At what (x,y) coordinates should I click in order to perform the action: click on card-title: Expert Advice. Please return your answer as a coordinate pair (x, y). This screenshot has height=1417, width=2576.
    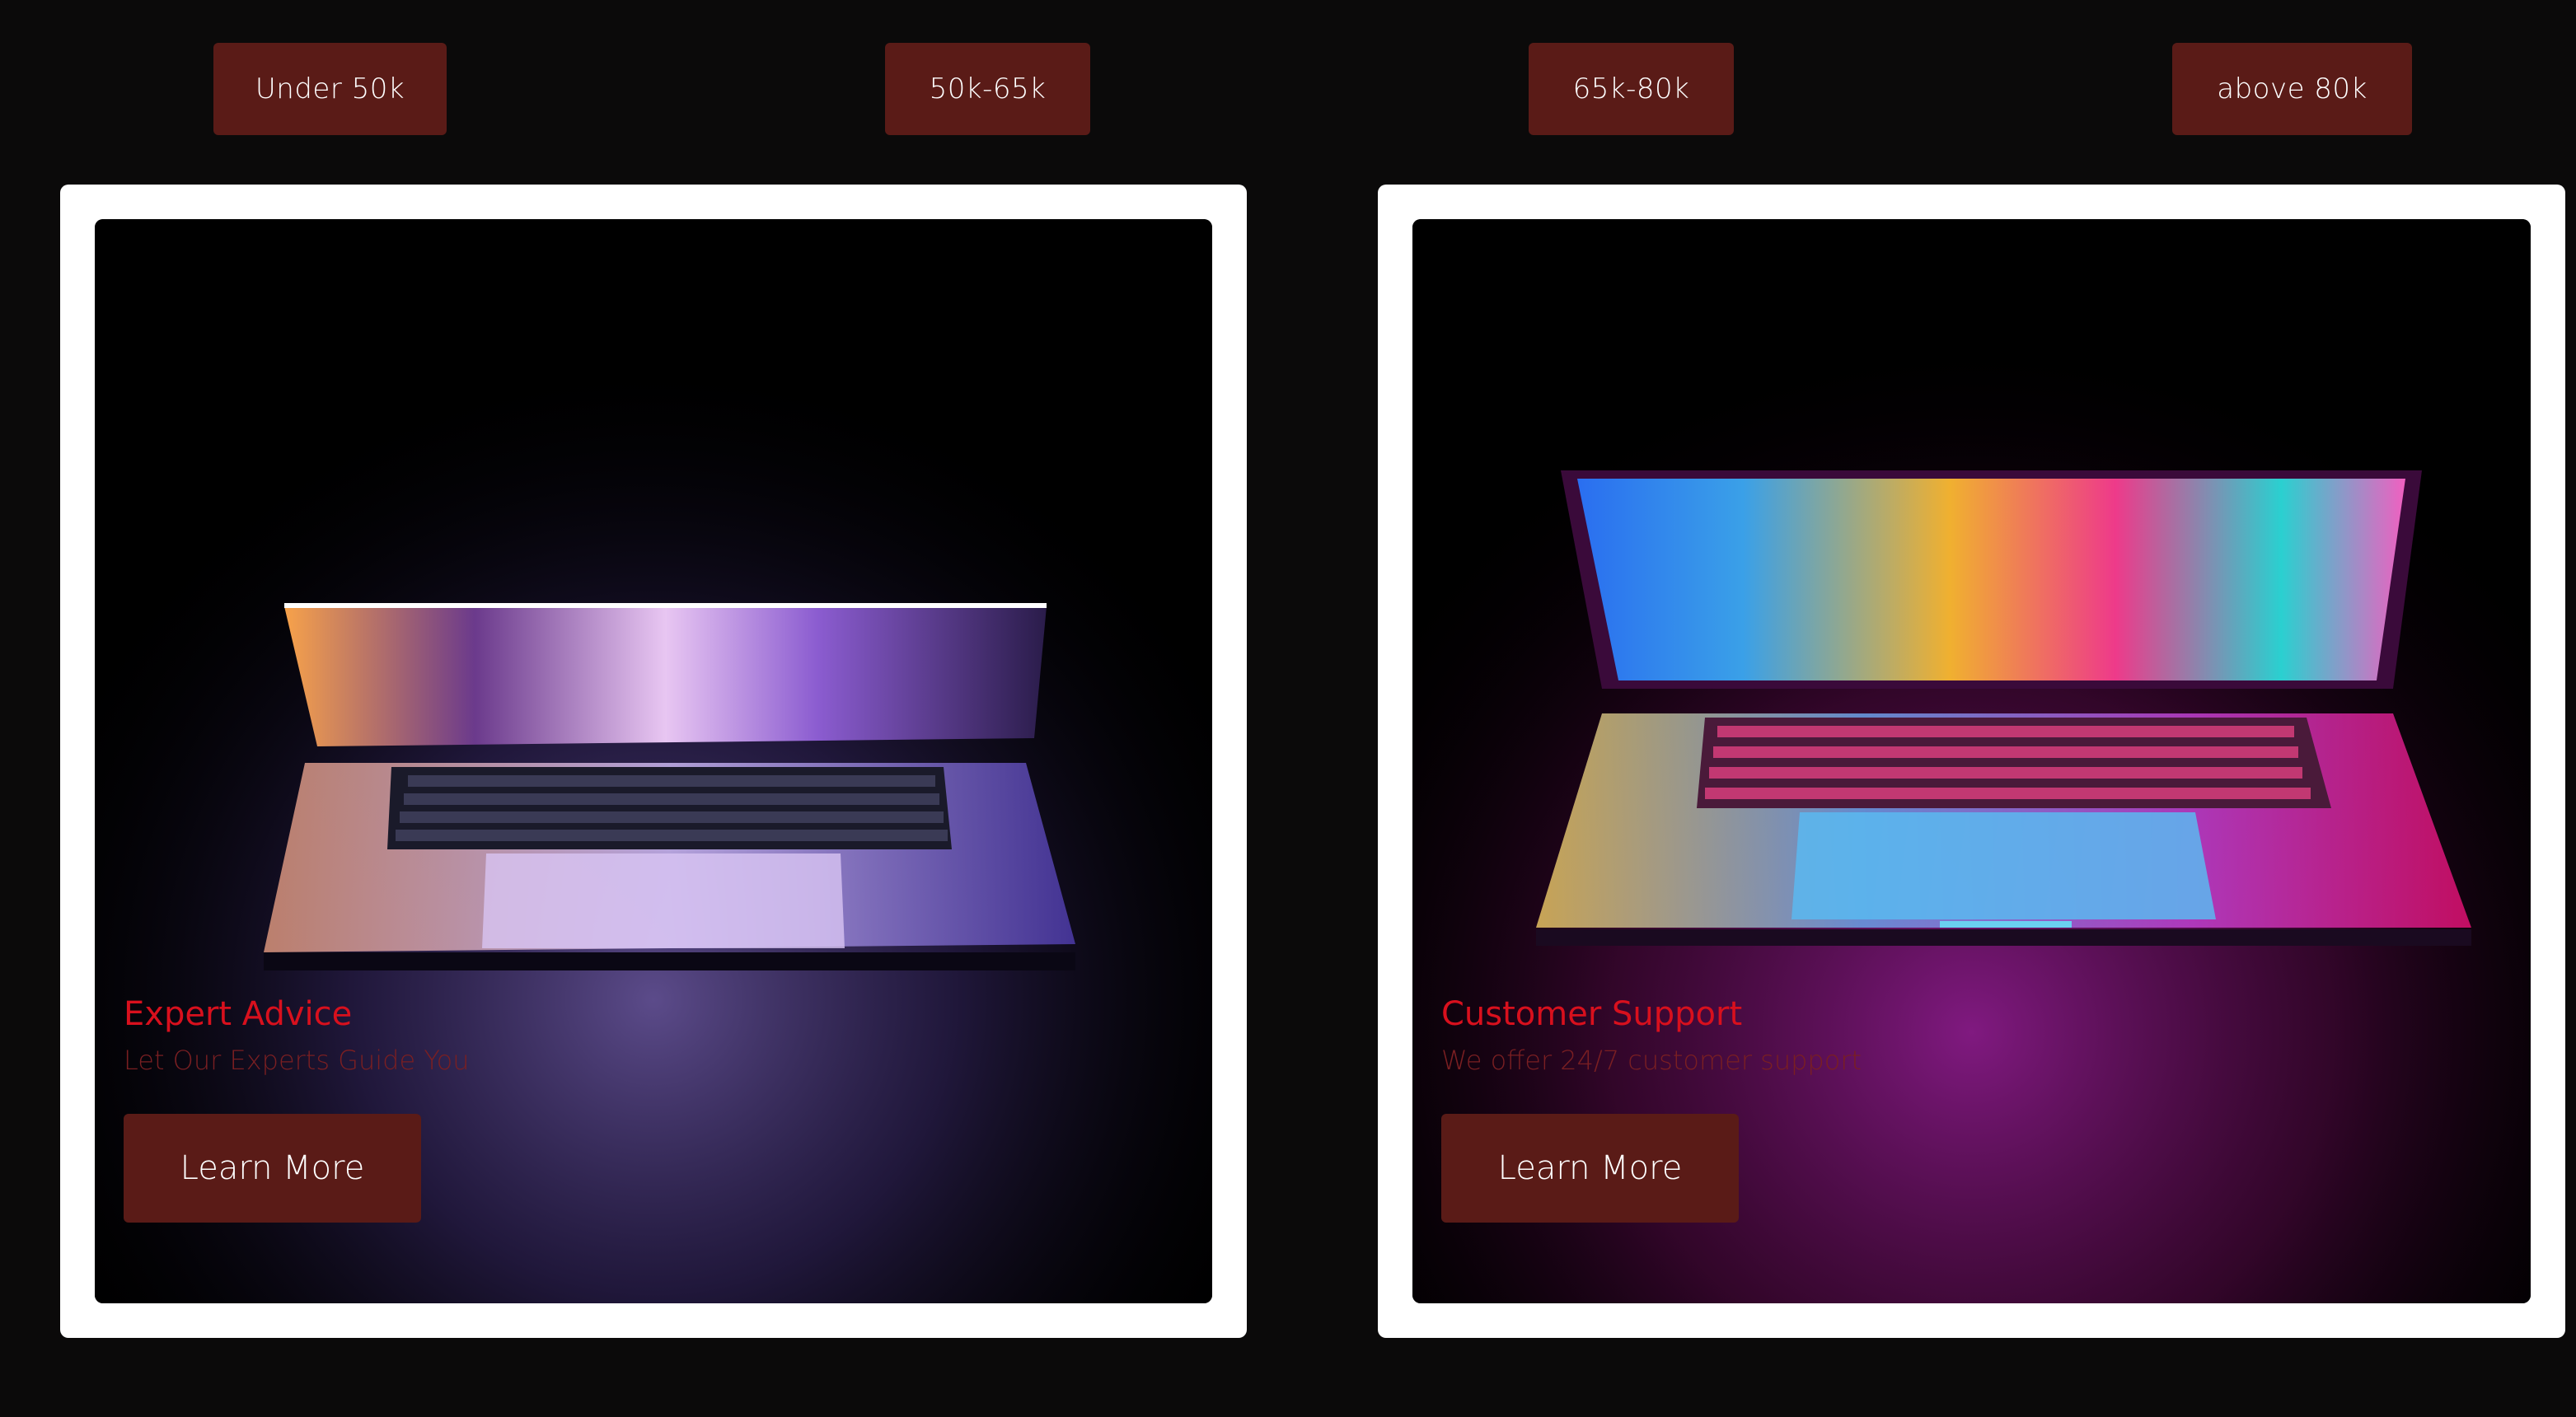
    Looking at the image, I should click on (238, 1014).